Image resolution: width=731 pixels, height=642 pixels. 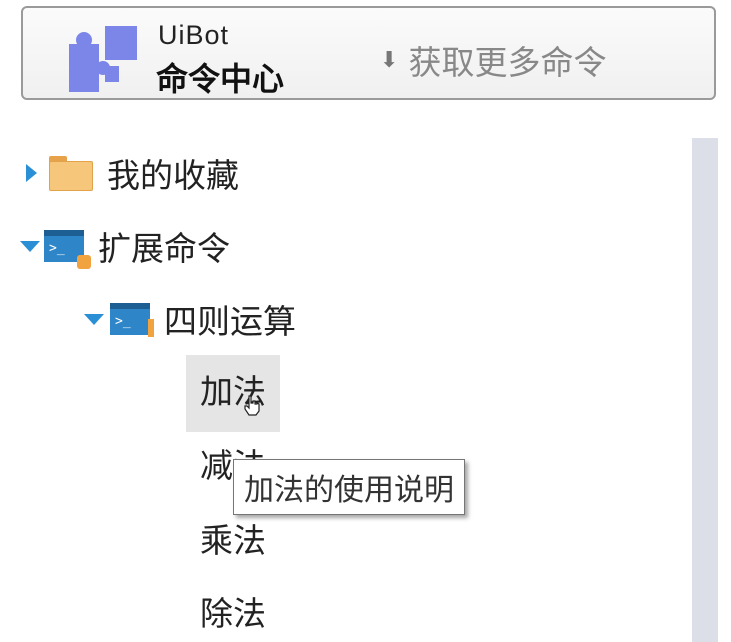 What do you see at coordinates (220, 79) in the screenshot?
I see `brand-subtitle: 命令中心` at bounding box center [220, 79].